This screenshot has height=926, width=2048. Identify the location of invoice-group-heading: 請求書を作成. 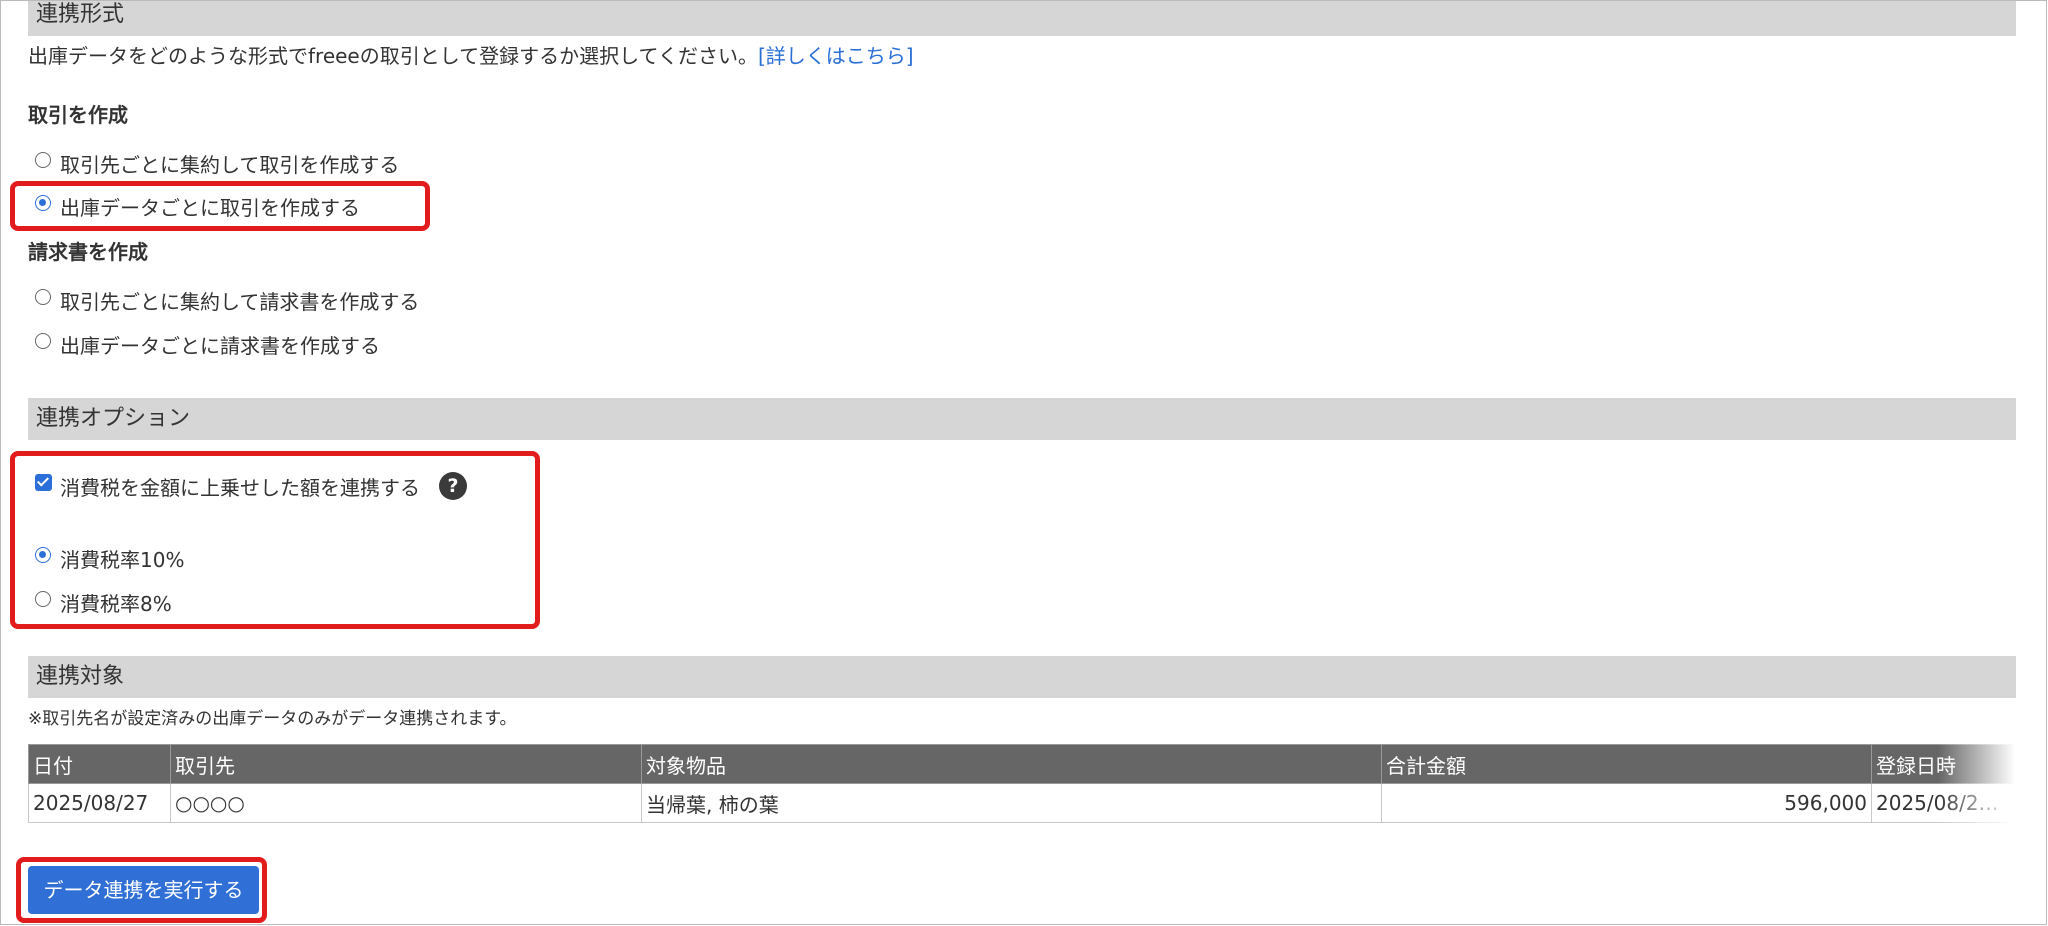
(88, 252).